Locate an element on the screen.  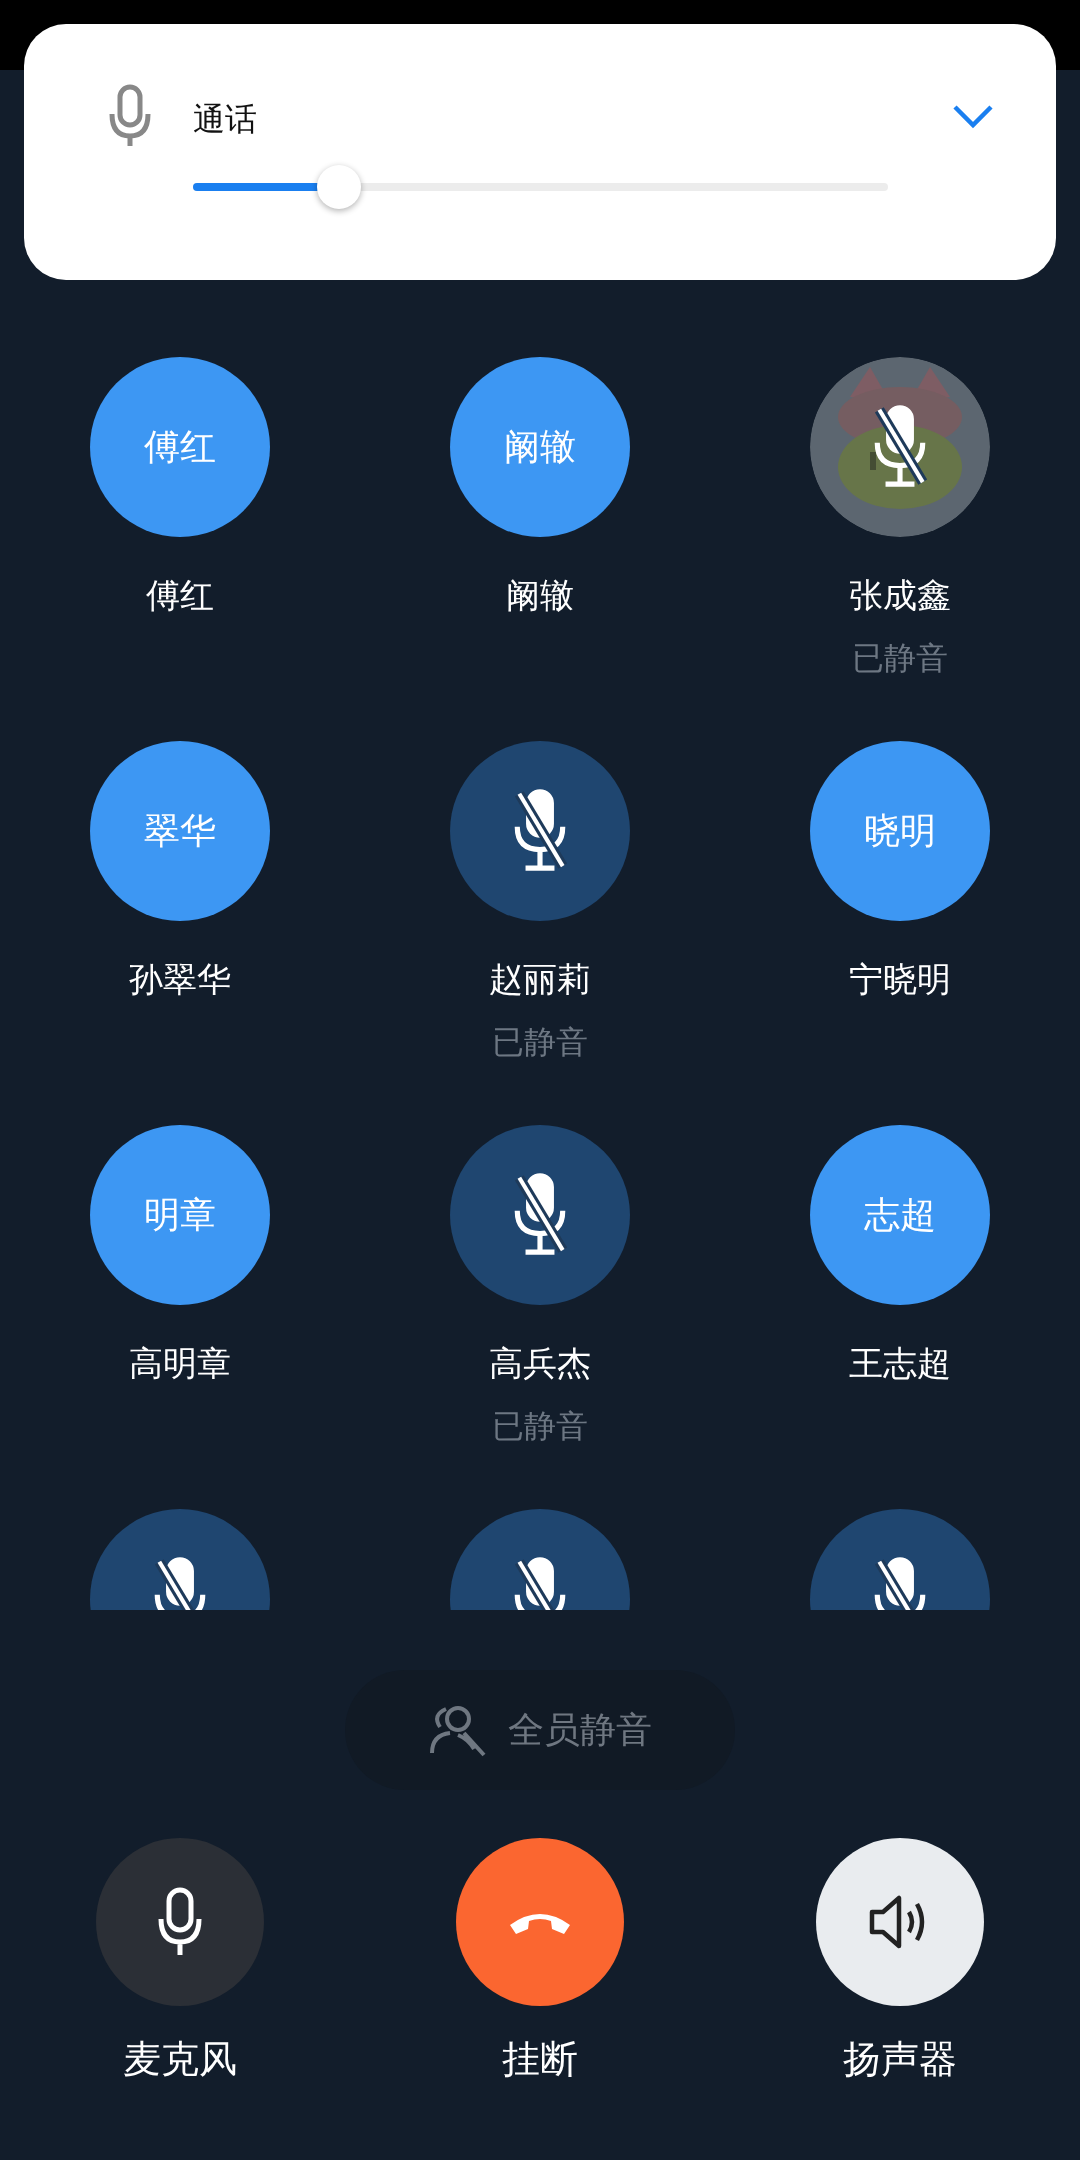
avatar-text: 明章 is located at coordinates (180, 1214).